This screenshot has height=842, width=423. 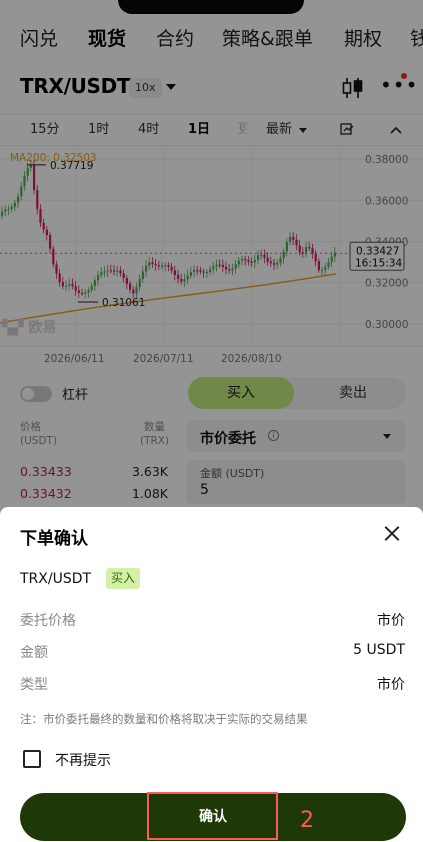 I want to click on row-value-amount: 5 USDT, so click(x=379, y=650).